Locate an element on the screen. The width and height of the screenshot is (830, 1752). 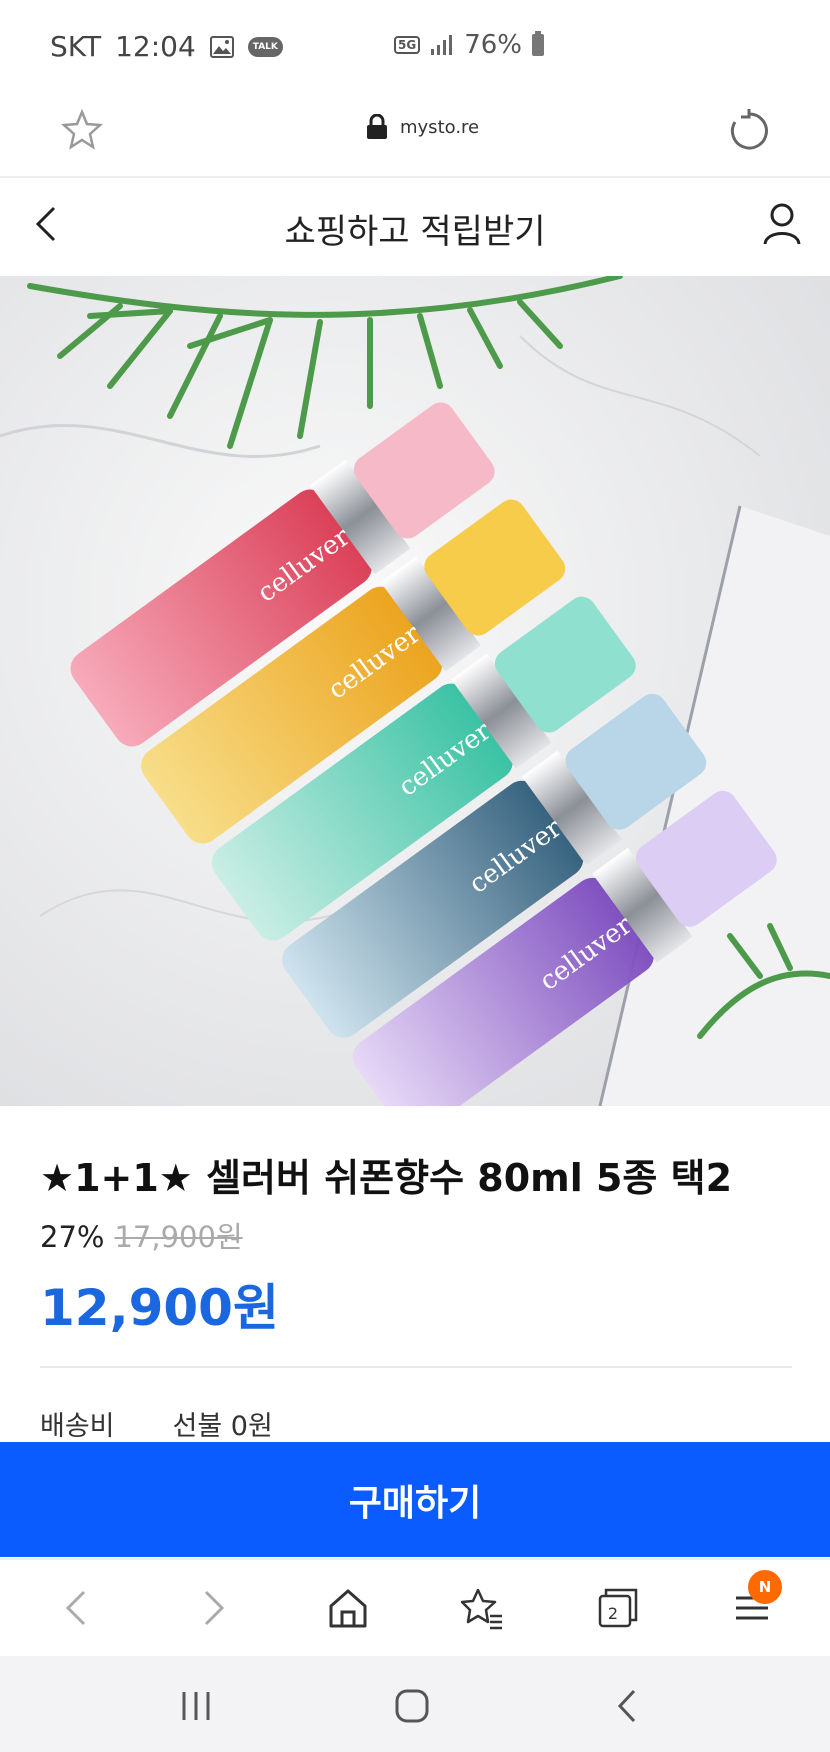
system-home-icon is located at coordinates (412, 1706).